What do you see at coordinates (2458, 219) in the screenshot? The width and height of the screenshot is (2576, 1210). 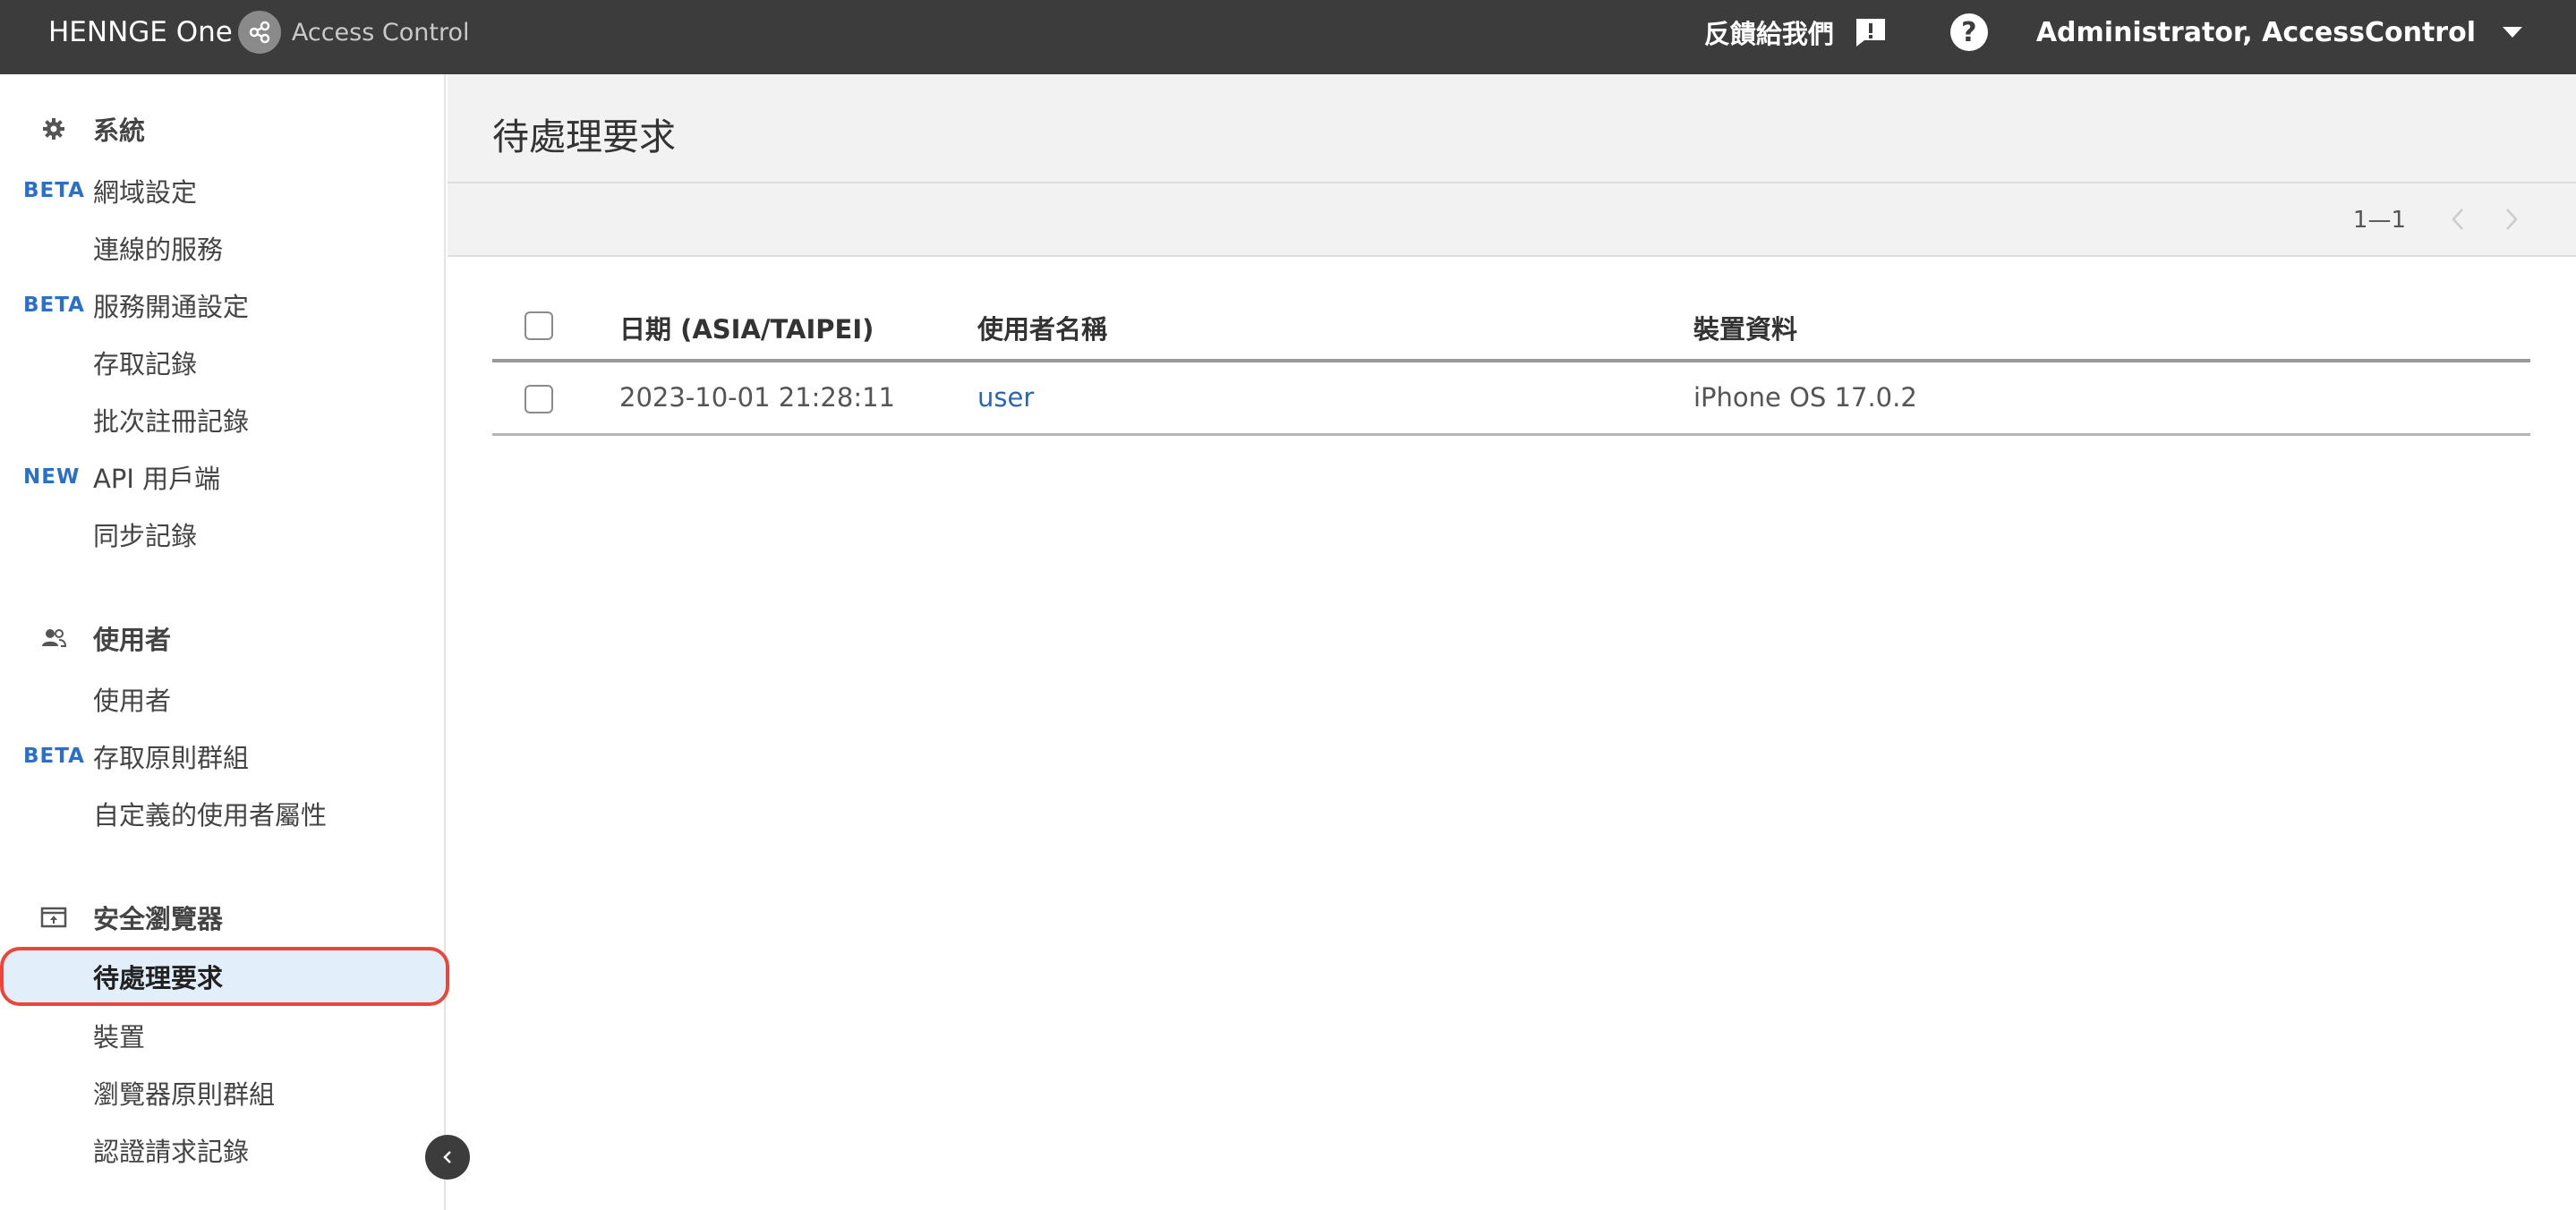 I see `chevron-left-icon` at bounding box center [2458, 219].